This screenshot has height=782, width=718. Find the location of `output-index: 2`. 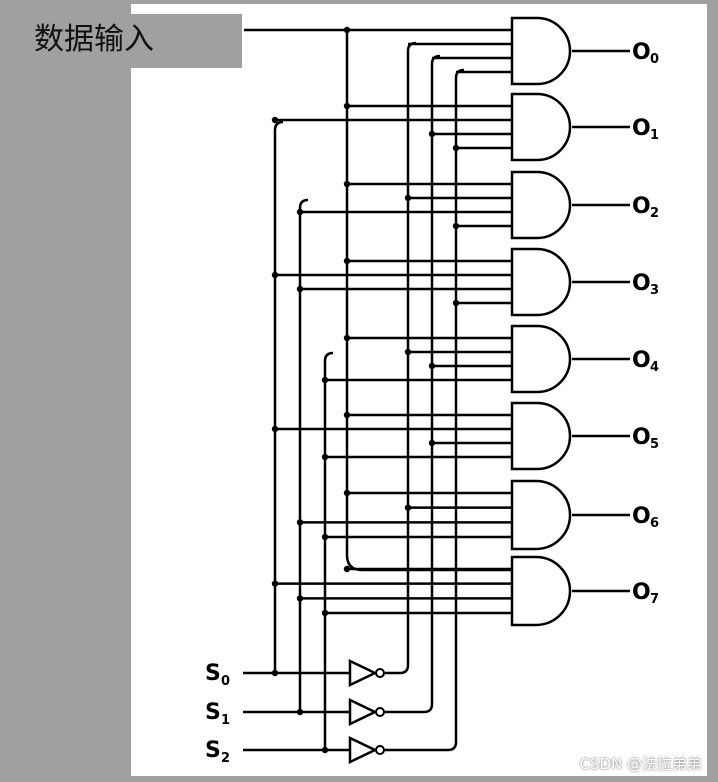

output-index: 2 is located at coordinates (654, 213).